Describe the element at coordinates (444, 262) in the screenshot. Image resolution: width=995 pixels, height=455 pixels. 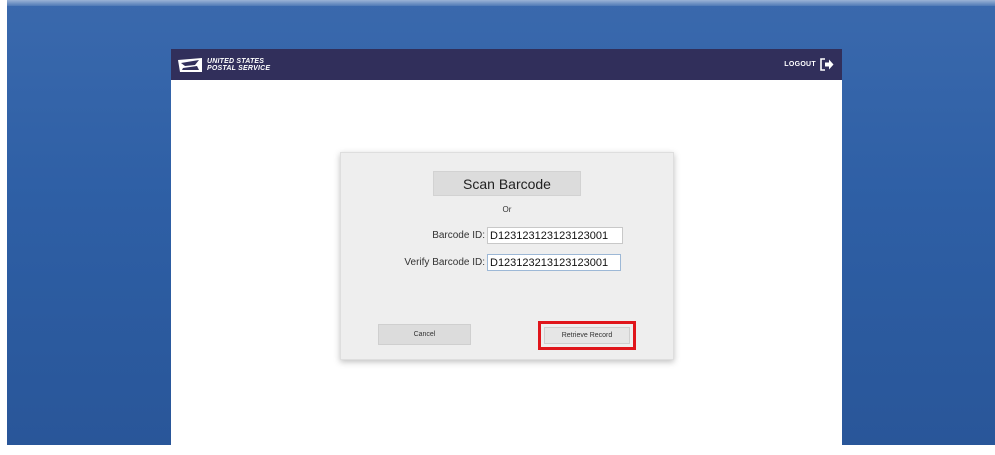
I see `verify-barcode-id-label: Verify Barcode ID:` at that location.